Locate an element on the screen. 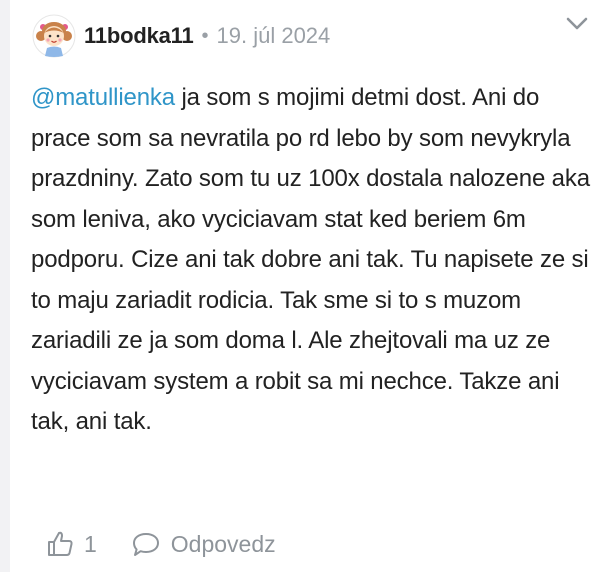 The width and height of the screenshot is (600, 572). mention-link: @matullienka is located at coordinates (103, 97).